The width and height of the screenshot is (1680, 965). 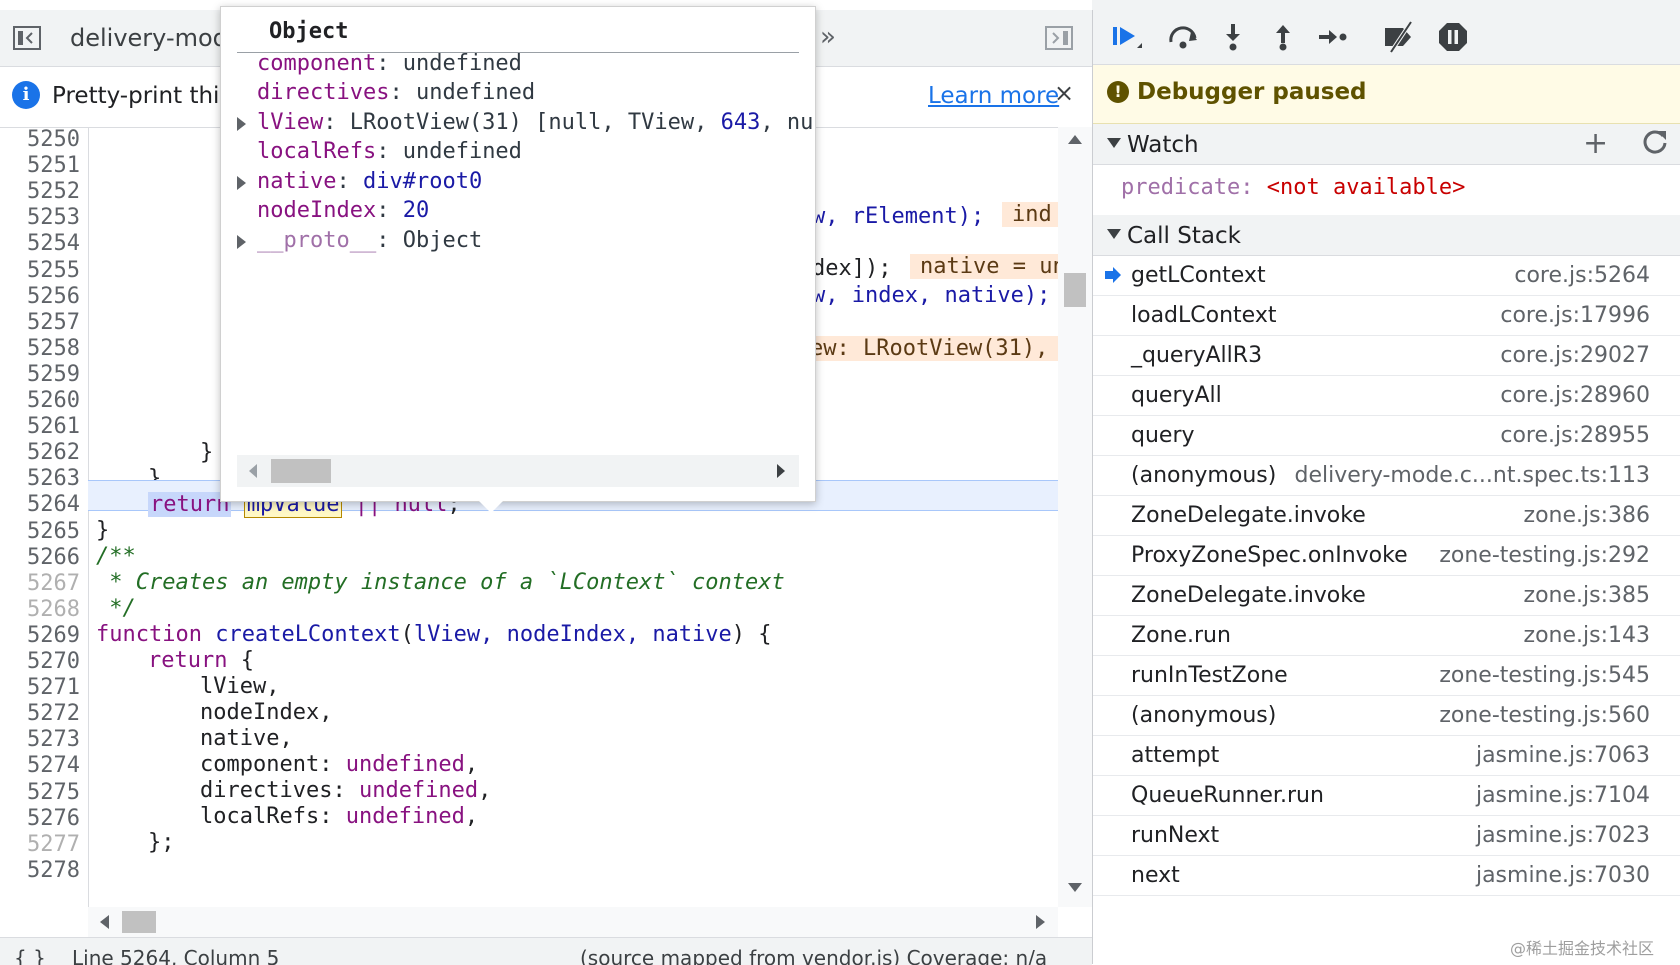 What do you see at coordinates (1386, 635) in the screenshot?
I see `call-frame-row: Zone.run zone.js:143` at bounding box center [1386, 635].